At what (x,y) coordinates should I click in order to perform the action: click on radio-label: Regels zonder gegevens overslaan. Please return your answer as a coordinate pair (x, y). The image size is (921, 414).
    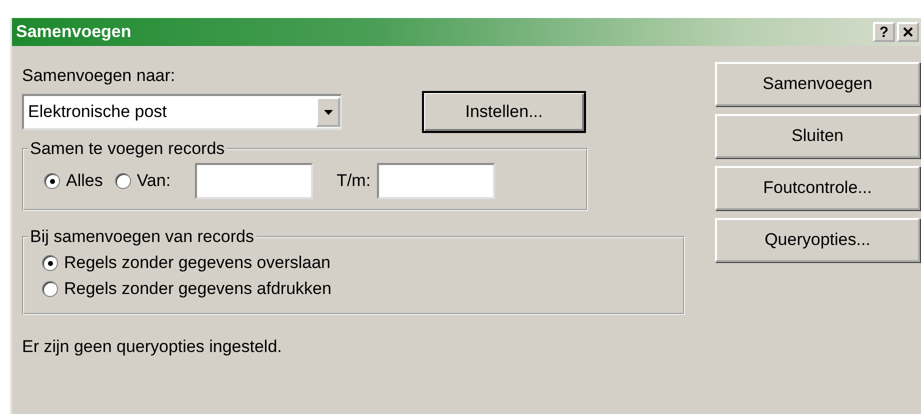
    Looking at the image, I should click on (197, 263).